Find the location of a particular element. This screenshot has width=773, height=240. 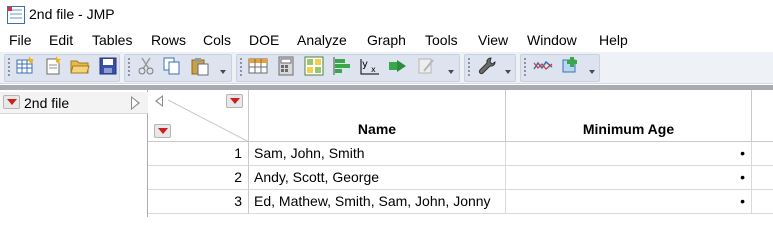

row-number: 1 is located at coordinates (198, 154).